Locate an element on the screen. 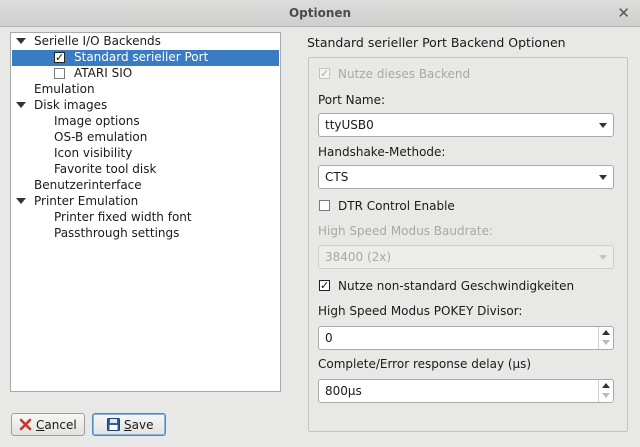 Image resolution: width=640 pixels, height=447 pixels. tree-item-atari-sio: ATARI SIO is located at coordinates (103, 73).